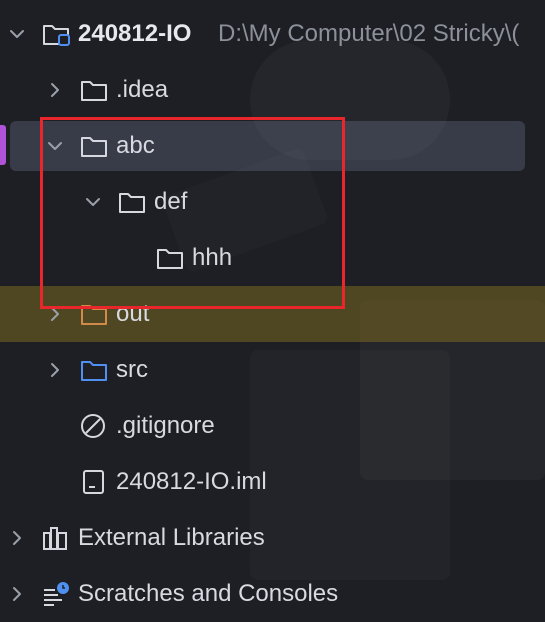 This screenshot has width=545, height=622. I want to click on excluded-folder-icon, so click(94, 315).